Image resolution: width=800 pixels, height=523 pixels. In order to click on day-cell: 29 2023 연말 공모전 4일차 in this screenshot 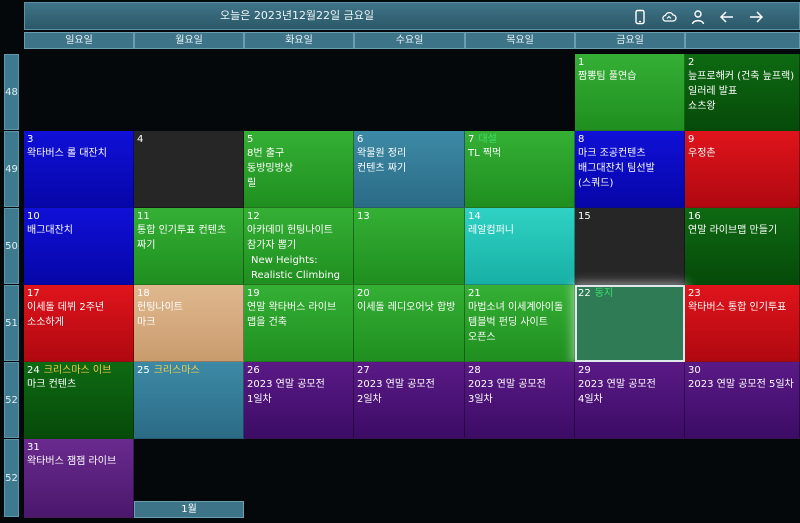, I will do `click(630, 400)`.